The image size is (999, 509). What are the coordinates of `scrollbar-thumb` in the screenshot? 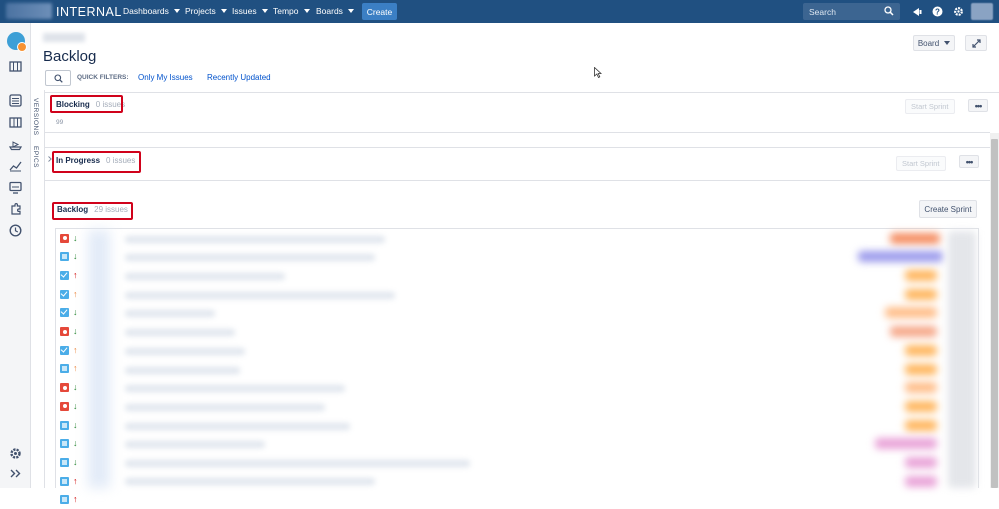 It's located at (994, 313).